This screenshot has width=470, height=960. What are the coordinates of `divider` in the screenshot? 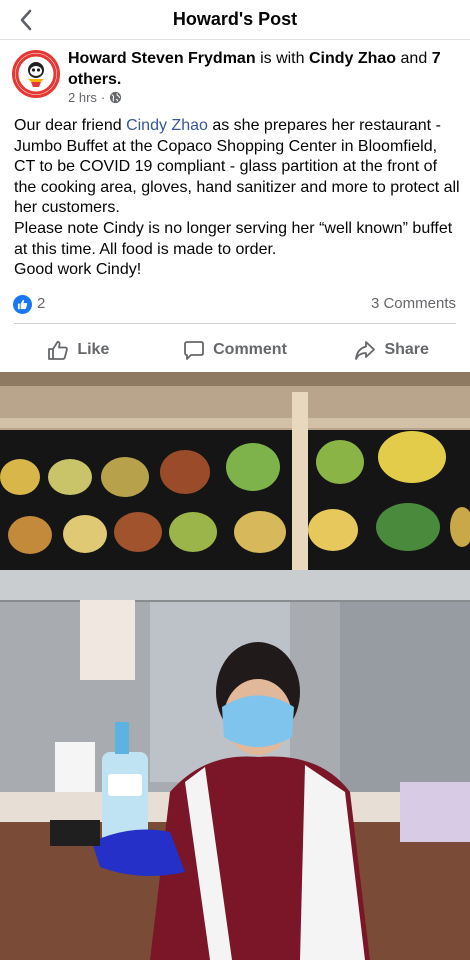 It's located at (235, 323).